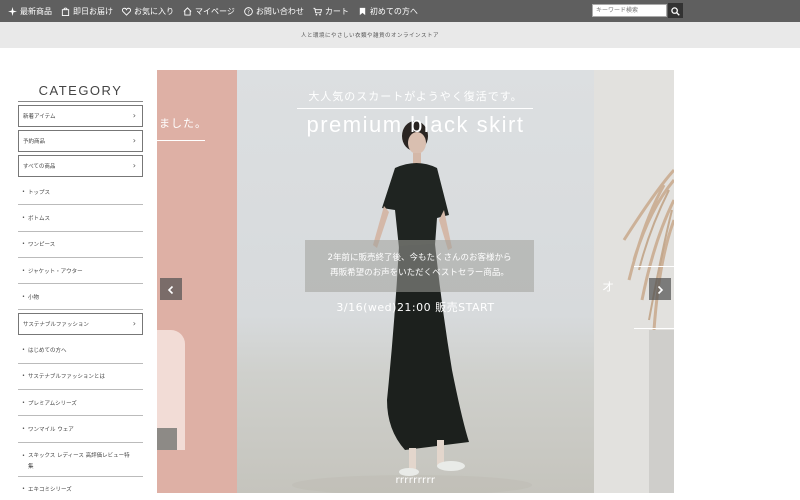 This screenshot has width=800, height=500. What do you see at coordinates (65, 11) in the screenshot?
I see `bag-icon` at bounding box center [65, 11].